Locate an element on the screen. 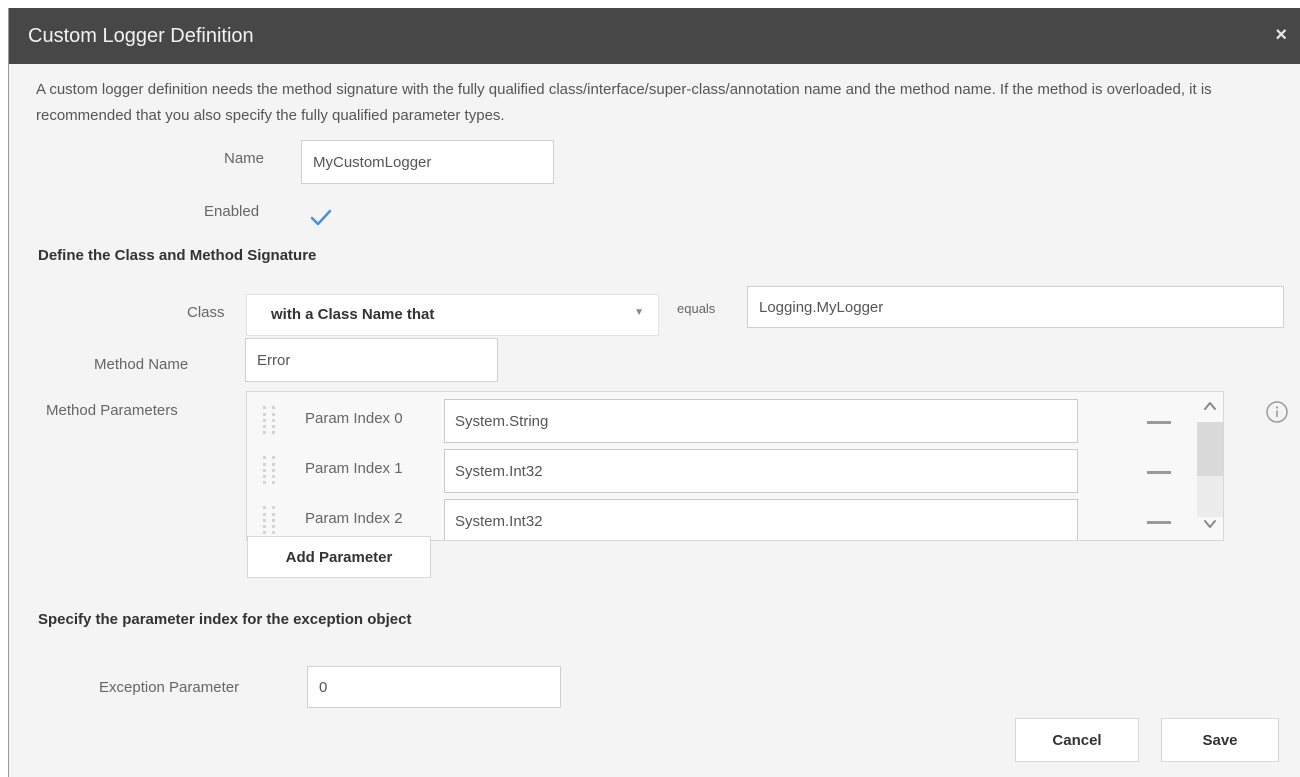 This screenshot has height=777, width=1300. name-input: MyCustomLogger is located at coordinates (427, 162).